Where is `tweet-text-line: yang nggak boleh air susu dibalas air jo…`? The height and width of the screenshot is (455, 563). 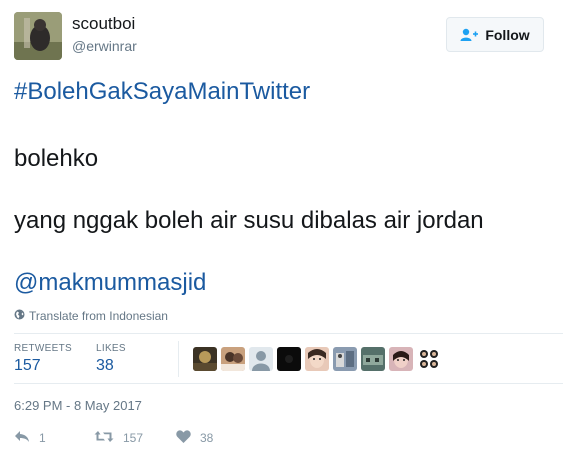 tweet-text-line: yang nggak boleh air susu dibalas air jo… is located at coordinates (249, 220).